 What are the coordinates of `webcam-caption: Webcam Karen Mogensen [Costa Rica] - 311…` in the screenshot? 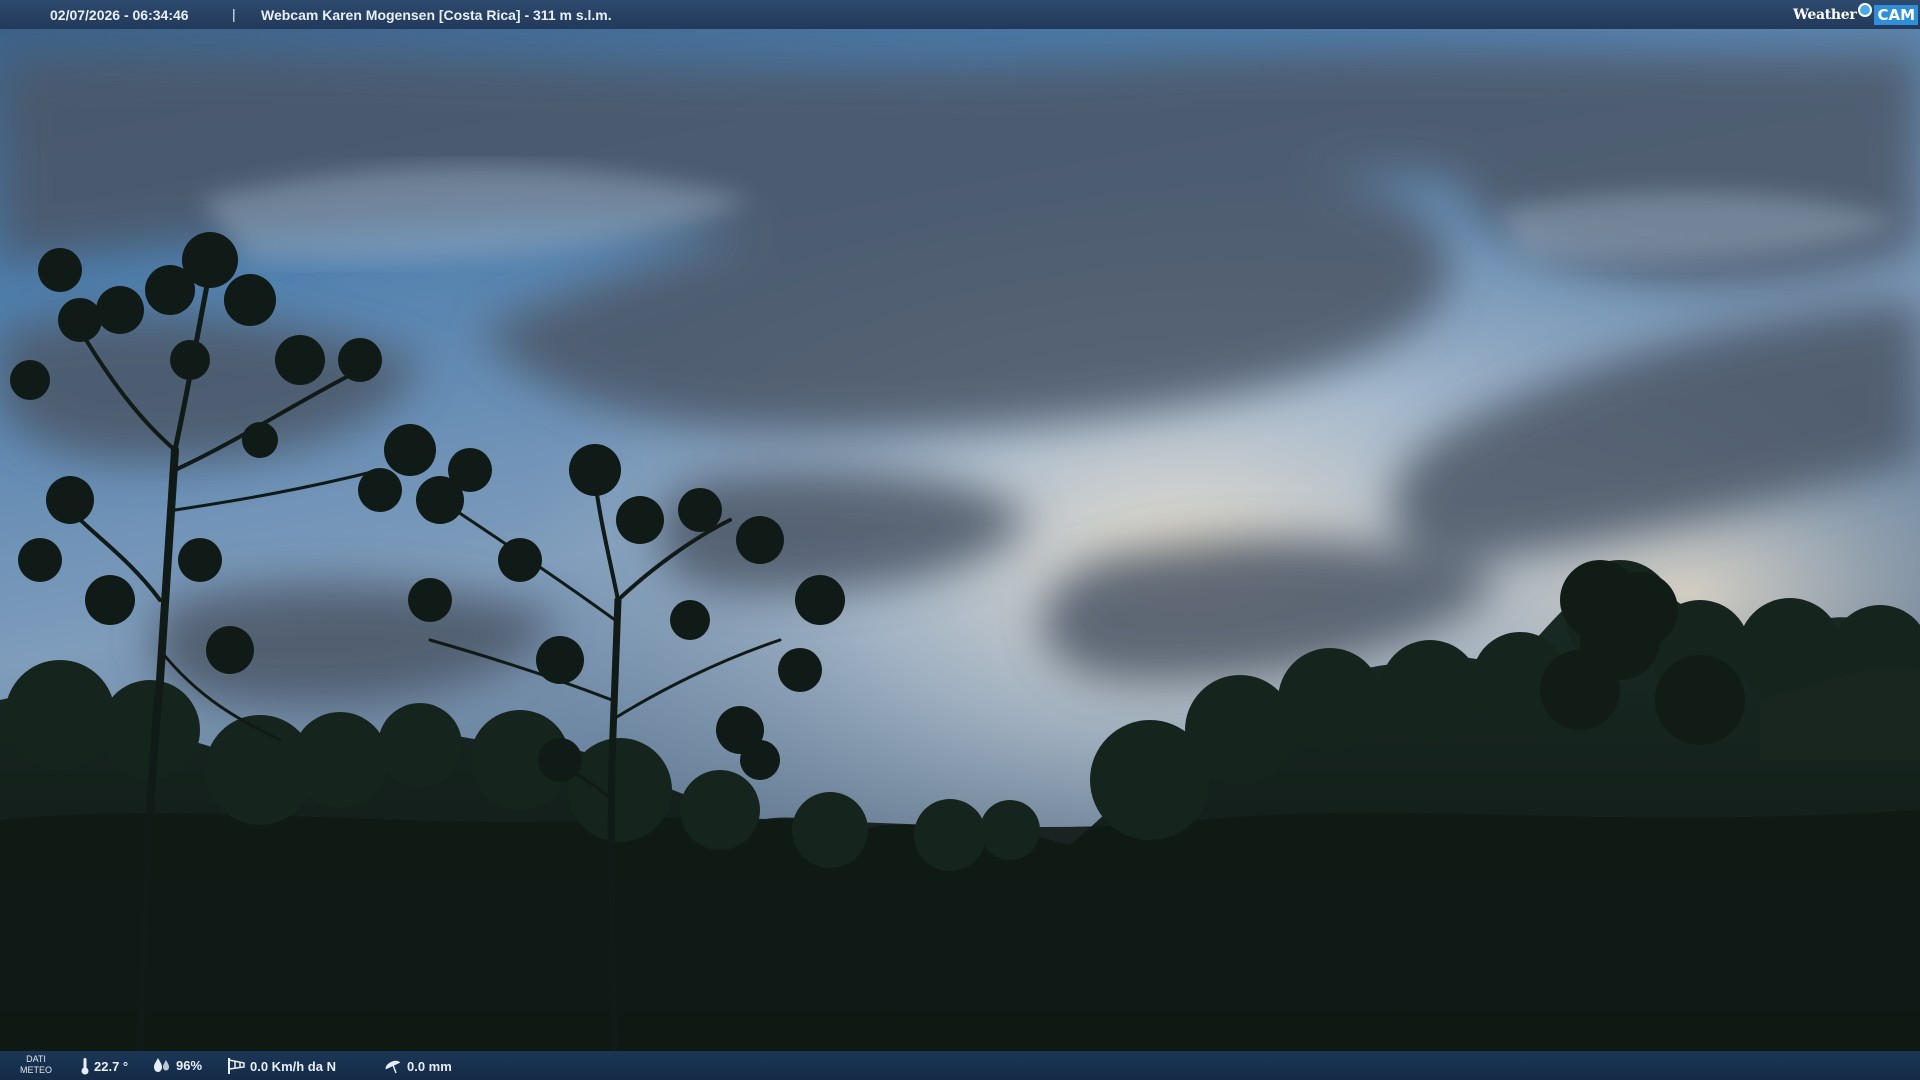 It's located at (436, 15).